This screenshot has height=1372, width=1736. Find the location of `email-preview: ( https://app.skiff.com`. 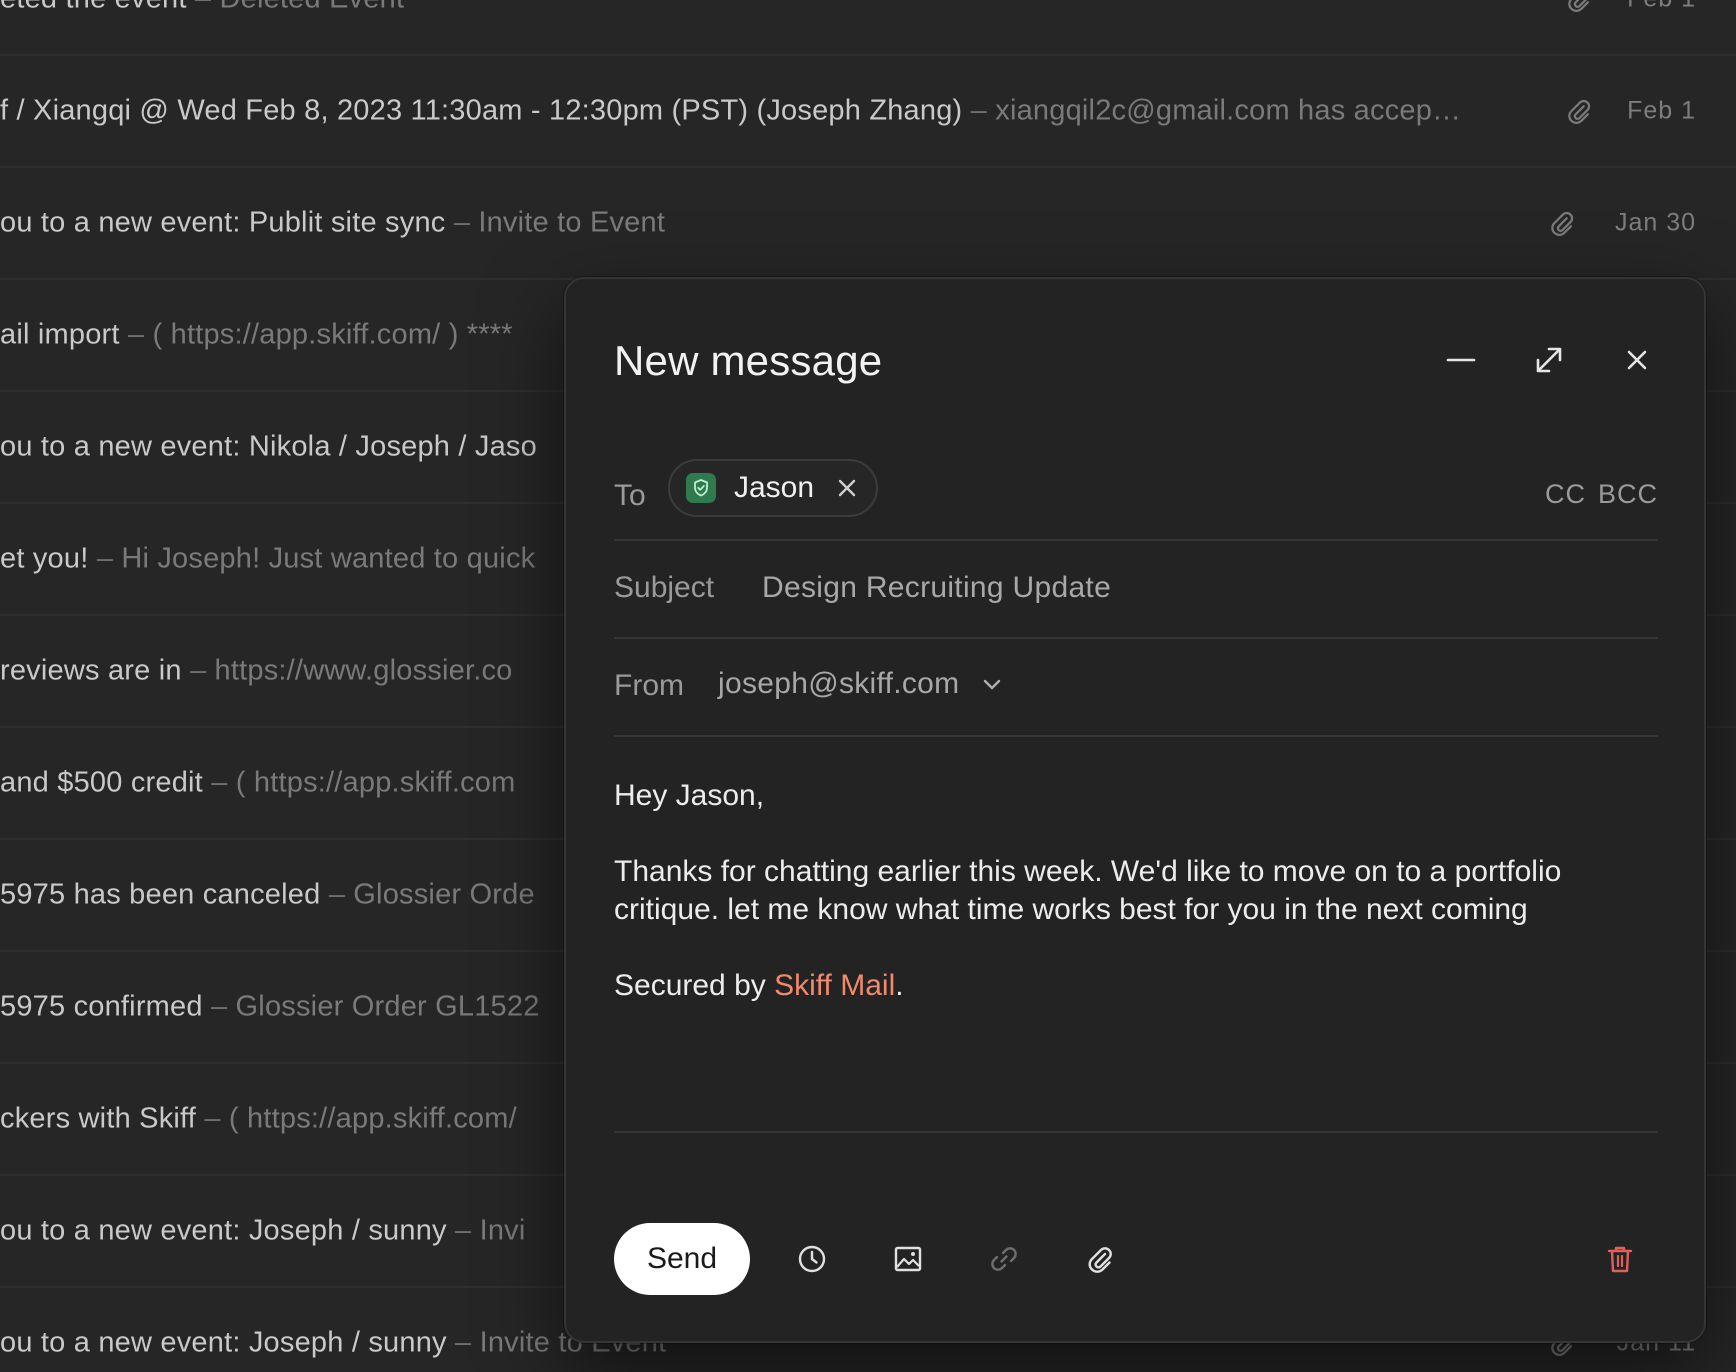

email-preview: ( https://app.skiff.com is located at coordinates (375, 782).